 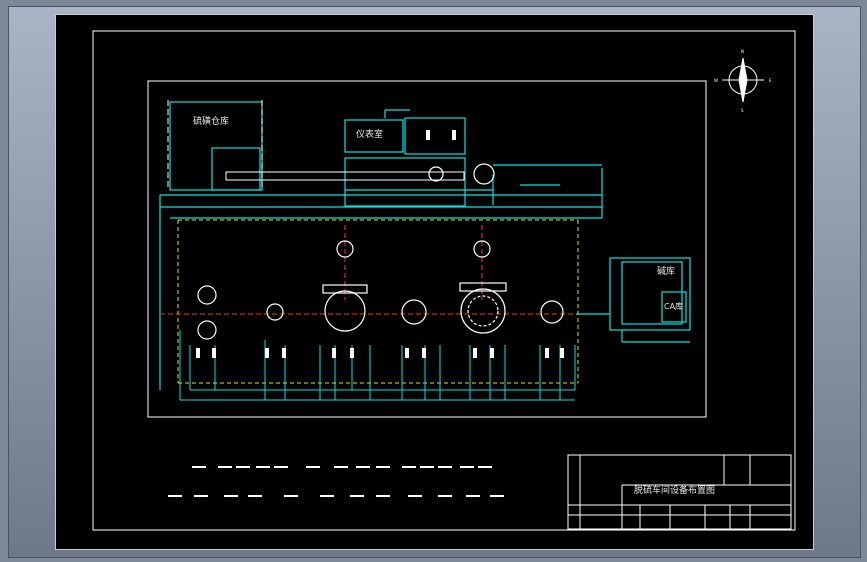 What do you see at coordinates (666, 272) in the screenshot?
I see `room-label-alkali-store: 碱库` at bounding box center [666, 272].